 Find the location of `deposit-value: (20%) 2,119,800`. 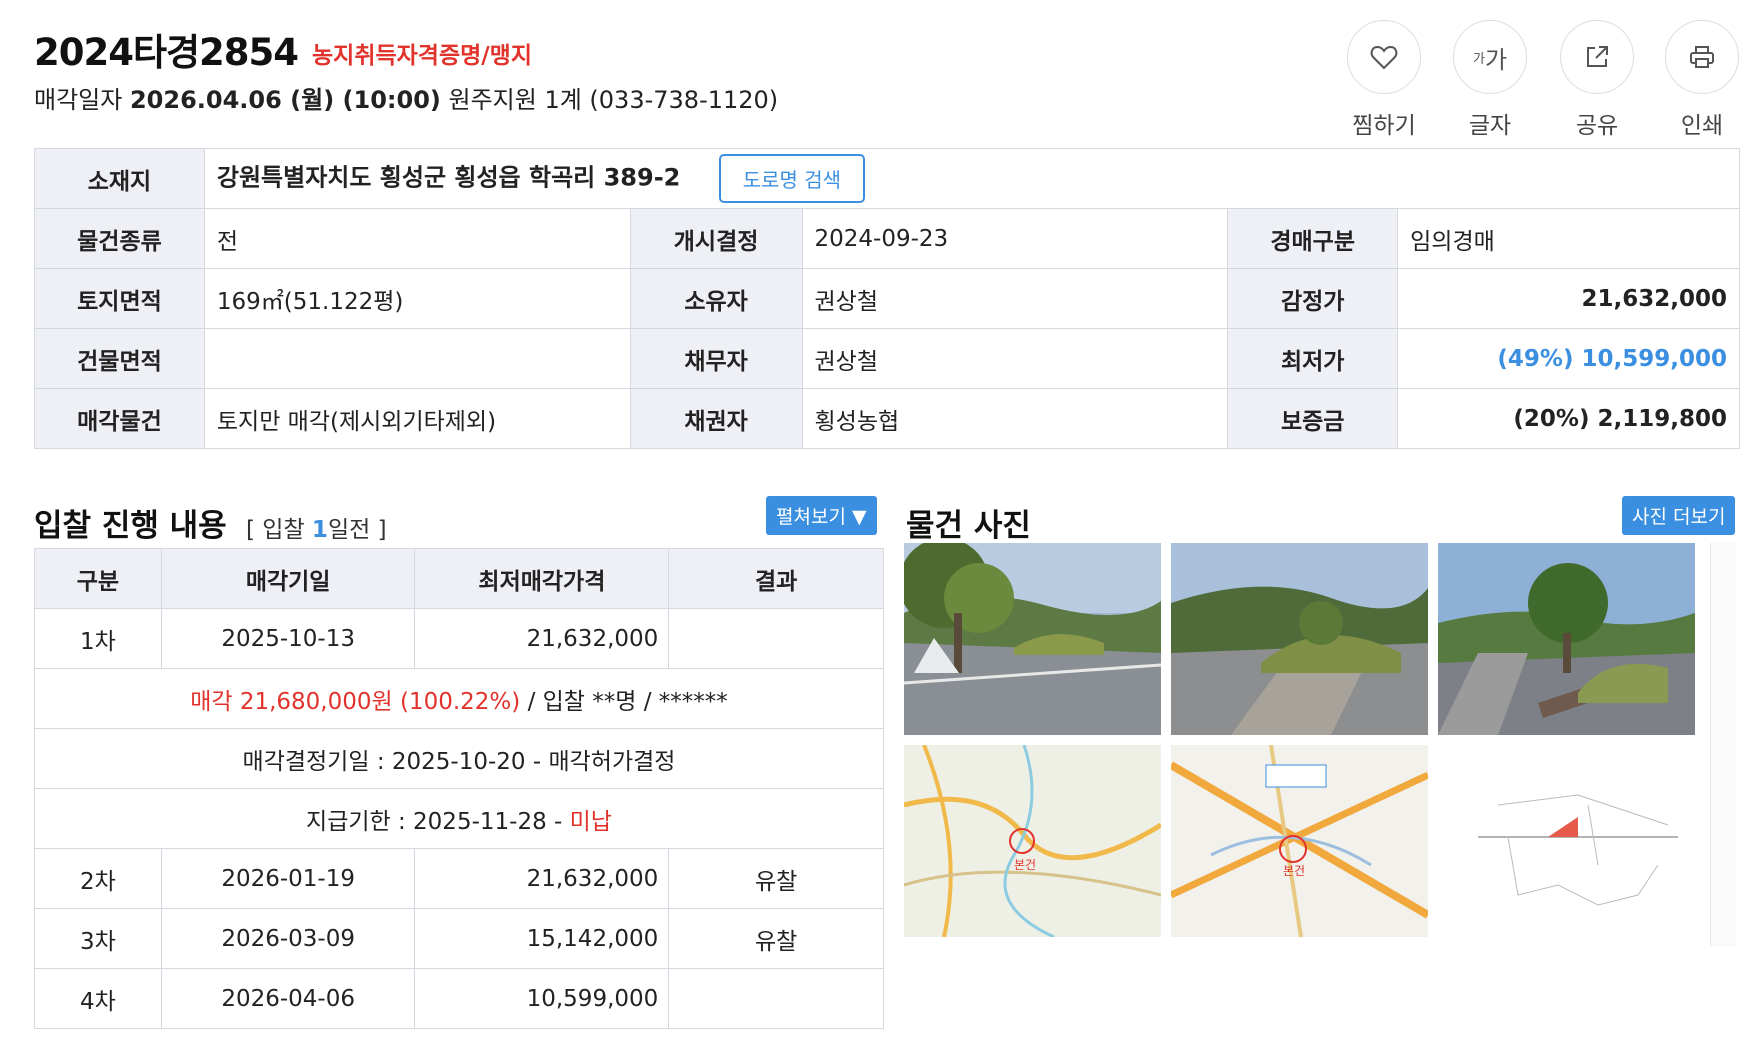

deposit-value: (20%) 2,119,800 is located at coordinates (1568, 418).